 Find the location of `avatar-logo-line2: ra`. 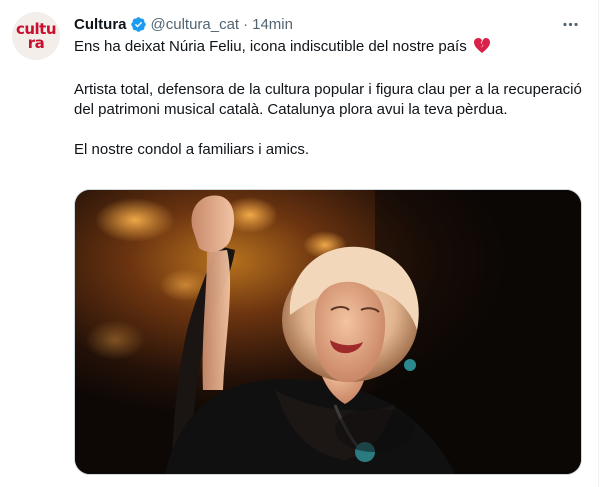

avatar-logo-line2: ra is located at coordinates (36, 43).